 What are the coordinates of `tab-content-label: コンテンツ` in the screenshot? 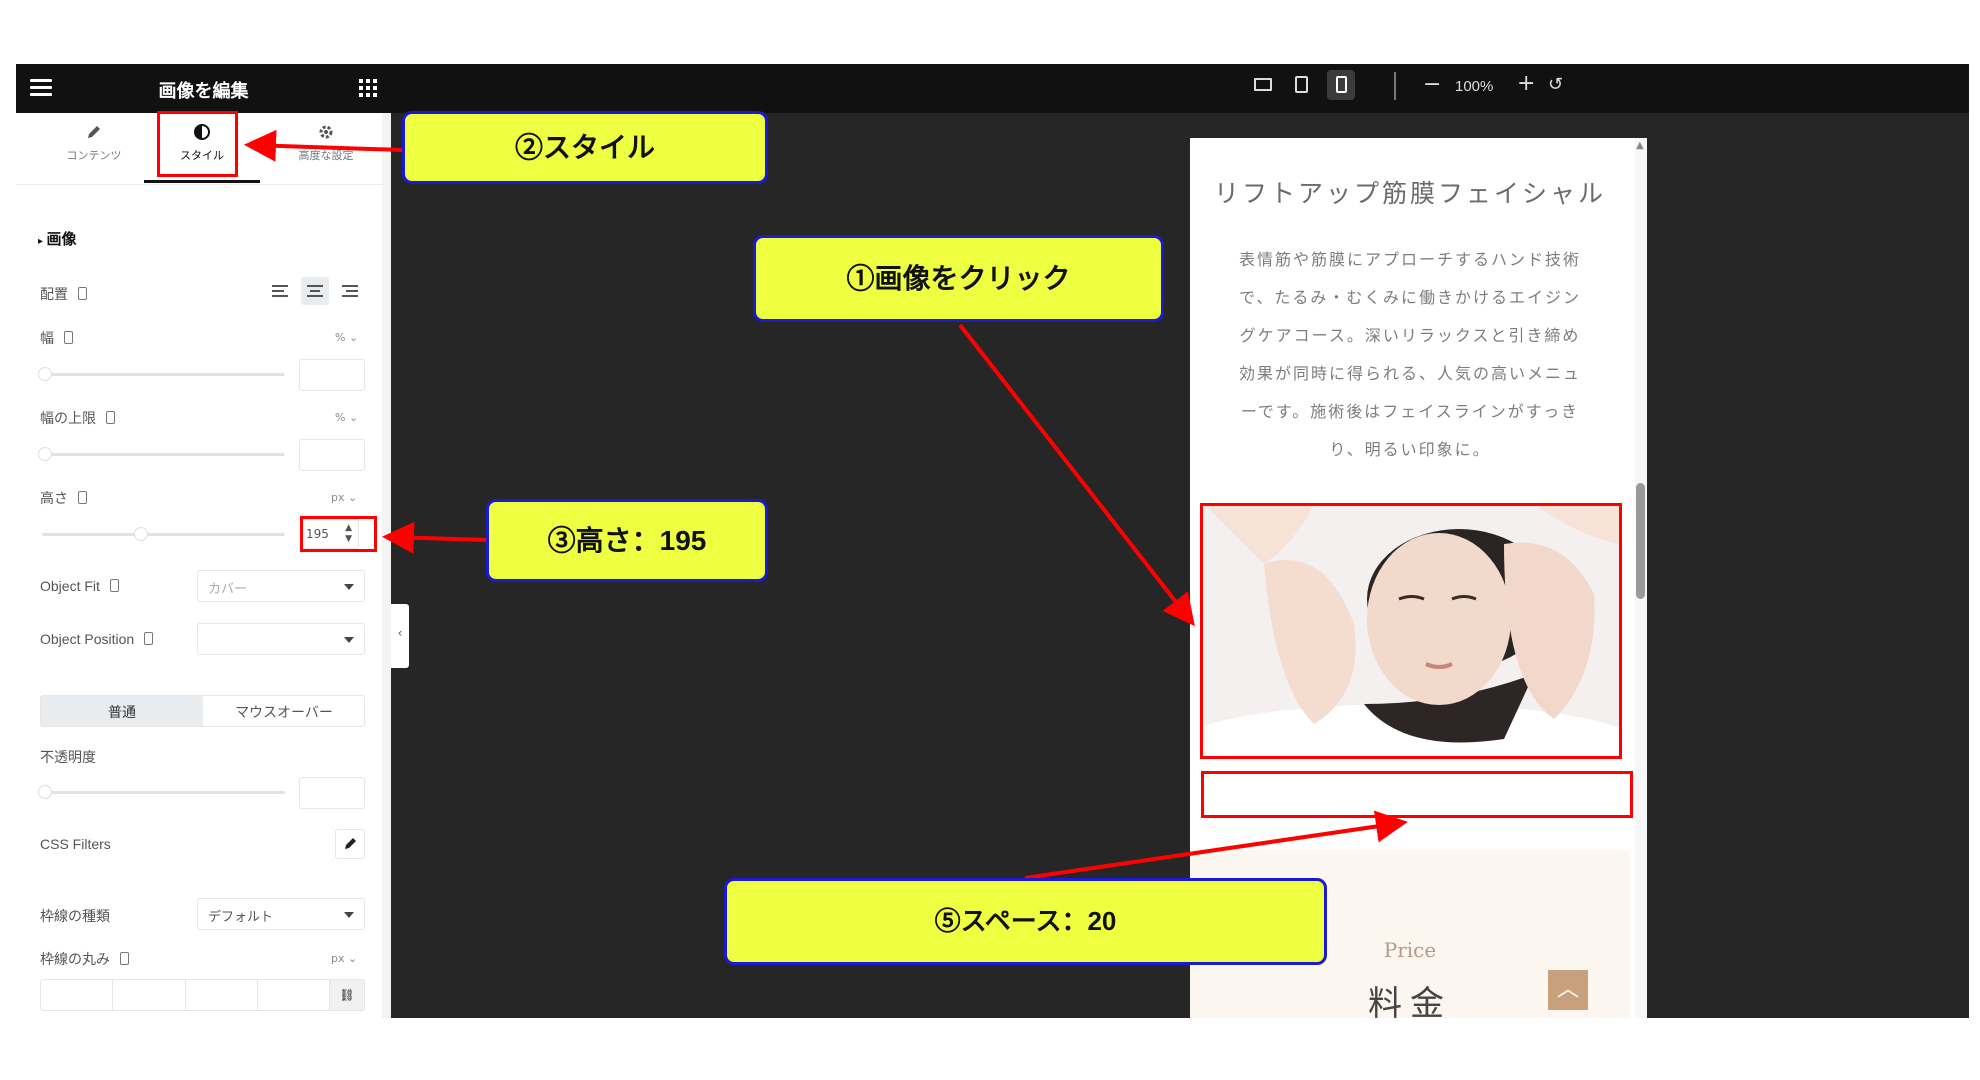 It's located at (94, 155).